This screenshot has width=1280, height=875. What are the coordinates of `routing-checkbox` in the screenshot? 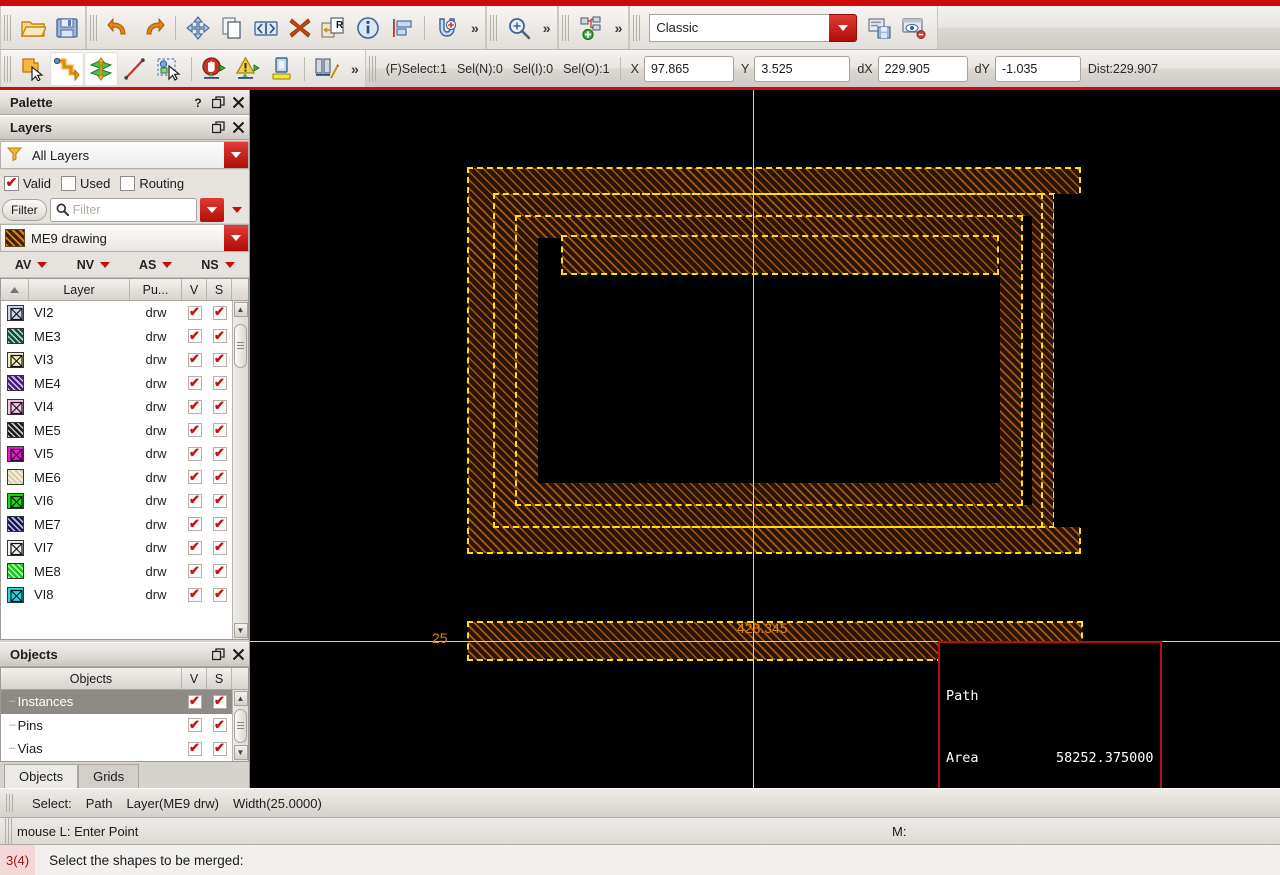 It's located at (128, 183).